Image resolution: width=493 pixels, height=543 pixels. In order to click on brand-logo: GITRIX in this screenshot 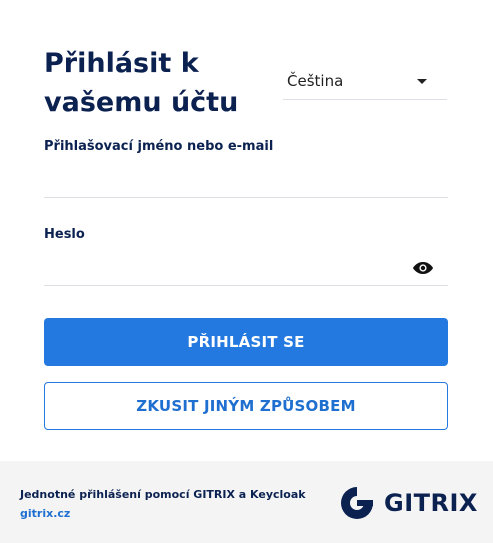, I will do `click(408, 504)`.